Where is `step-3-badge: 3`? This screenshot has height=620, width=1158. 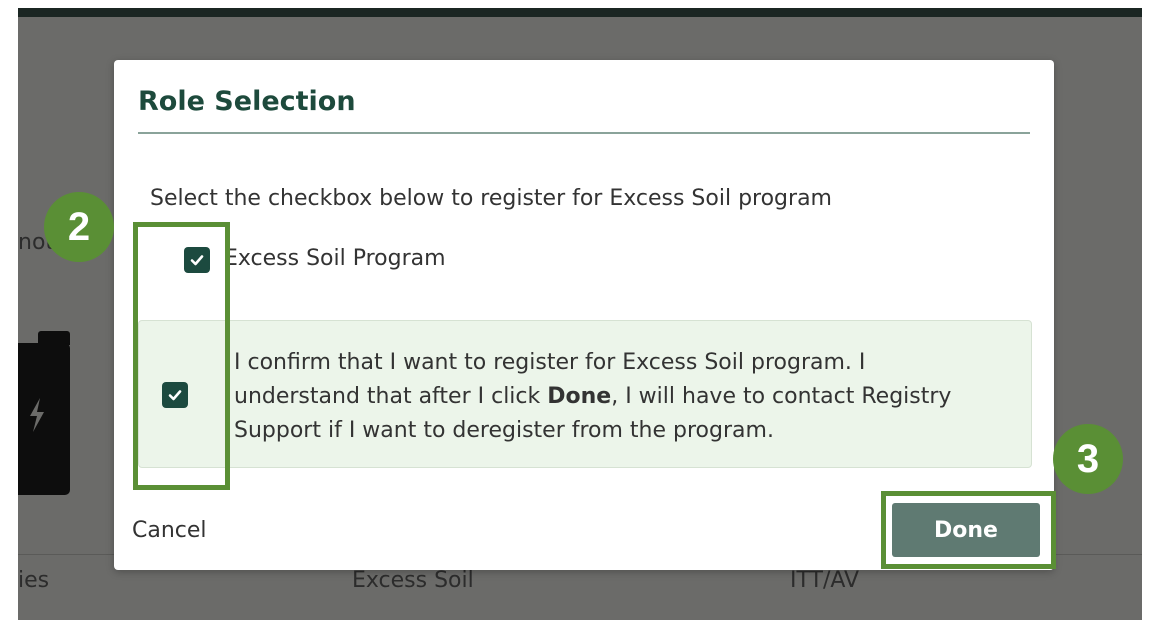 step-3-badge: 3 is located at coordinates (1088, 459).